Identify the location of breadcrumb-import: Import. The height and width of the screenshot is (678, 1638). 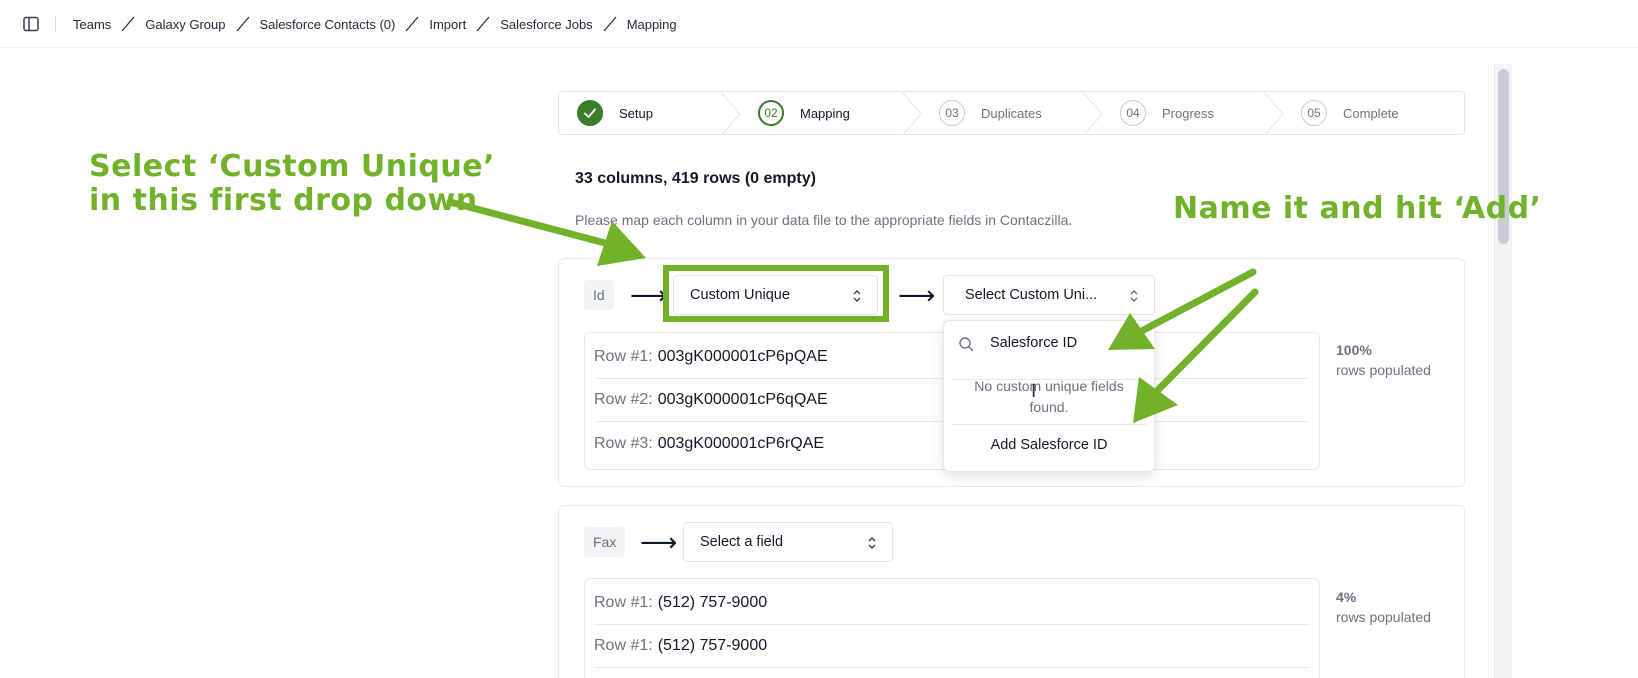
(447, 24).